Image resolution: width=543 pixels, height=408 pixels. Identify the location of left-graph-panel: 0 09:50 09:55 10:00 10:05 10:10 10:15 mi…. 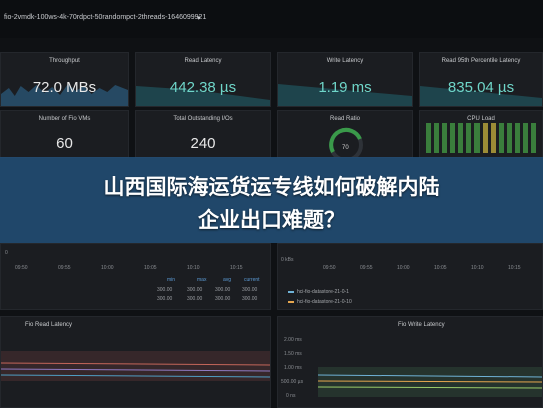
(135, 276).